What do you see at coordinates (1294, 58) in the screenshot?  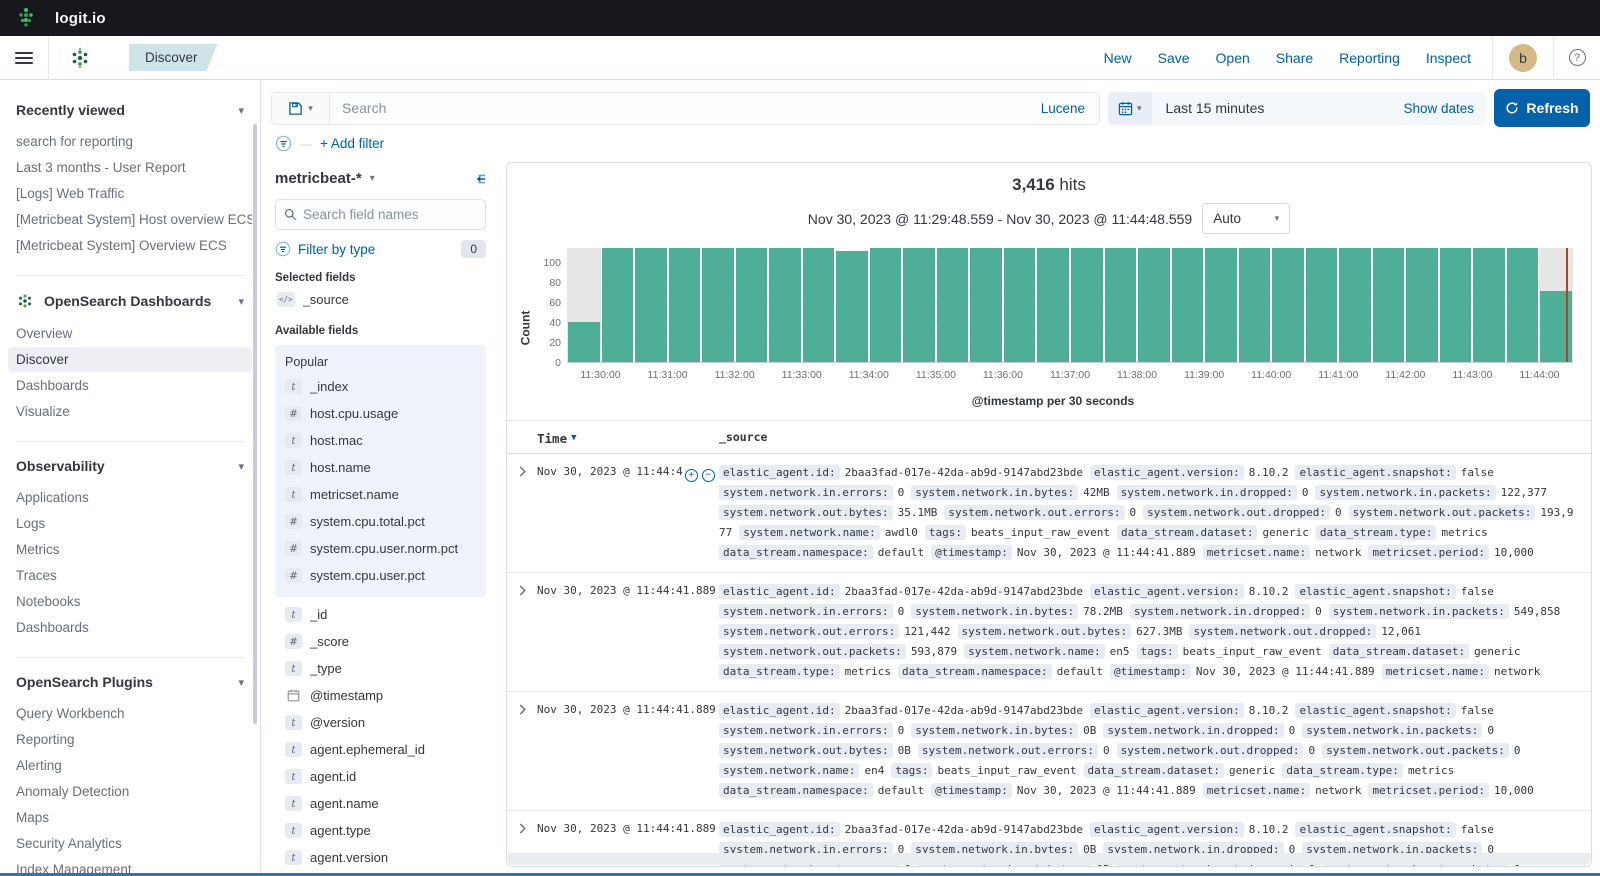 I see `header-link-share: Share` at bounding box center [1294, 58].